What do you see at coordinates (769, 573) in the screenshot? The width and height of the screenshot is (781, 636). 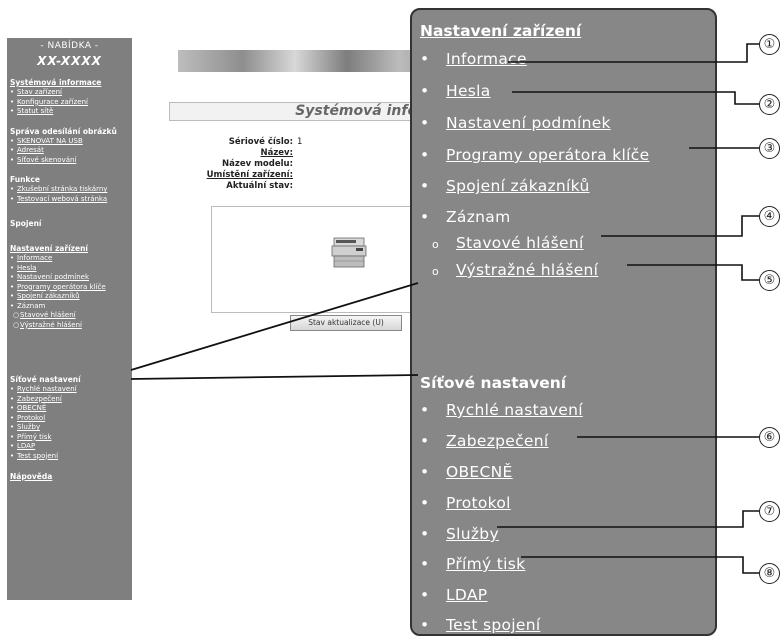 I see `callout-number-8: ⑧` at bounding box center [769, 573].